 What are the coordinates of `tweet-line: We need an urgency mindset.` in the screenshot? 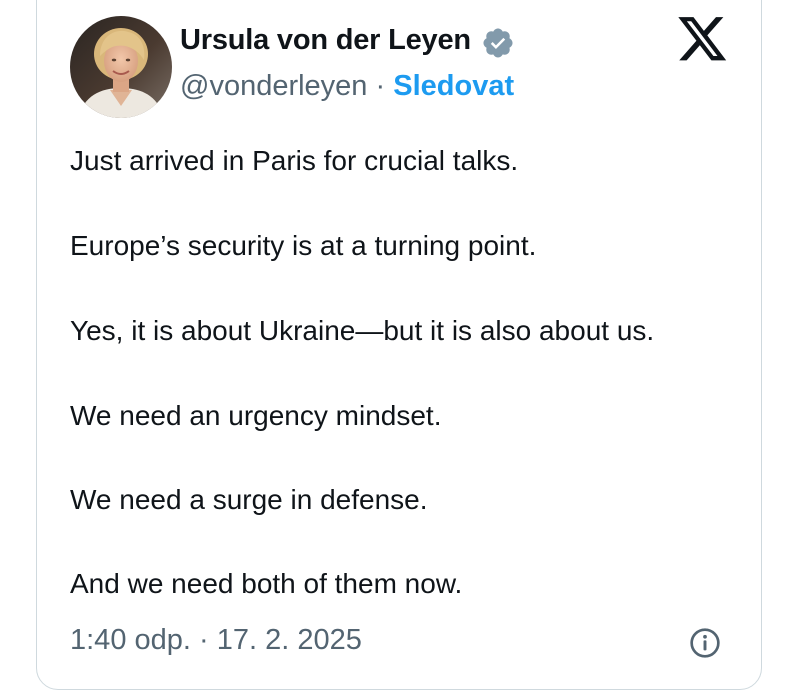 It's located at (256, 415).